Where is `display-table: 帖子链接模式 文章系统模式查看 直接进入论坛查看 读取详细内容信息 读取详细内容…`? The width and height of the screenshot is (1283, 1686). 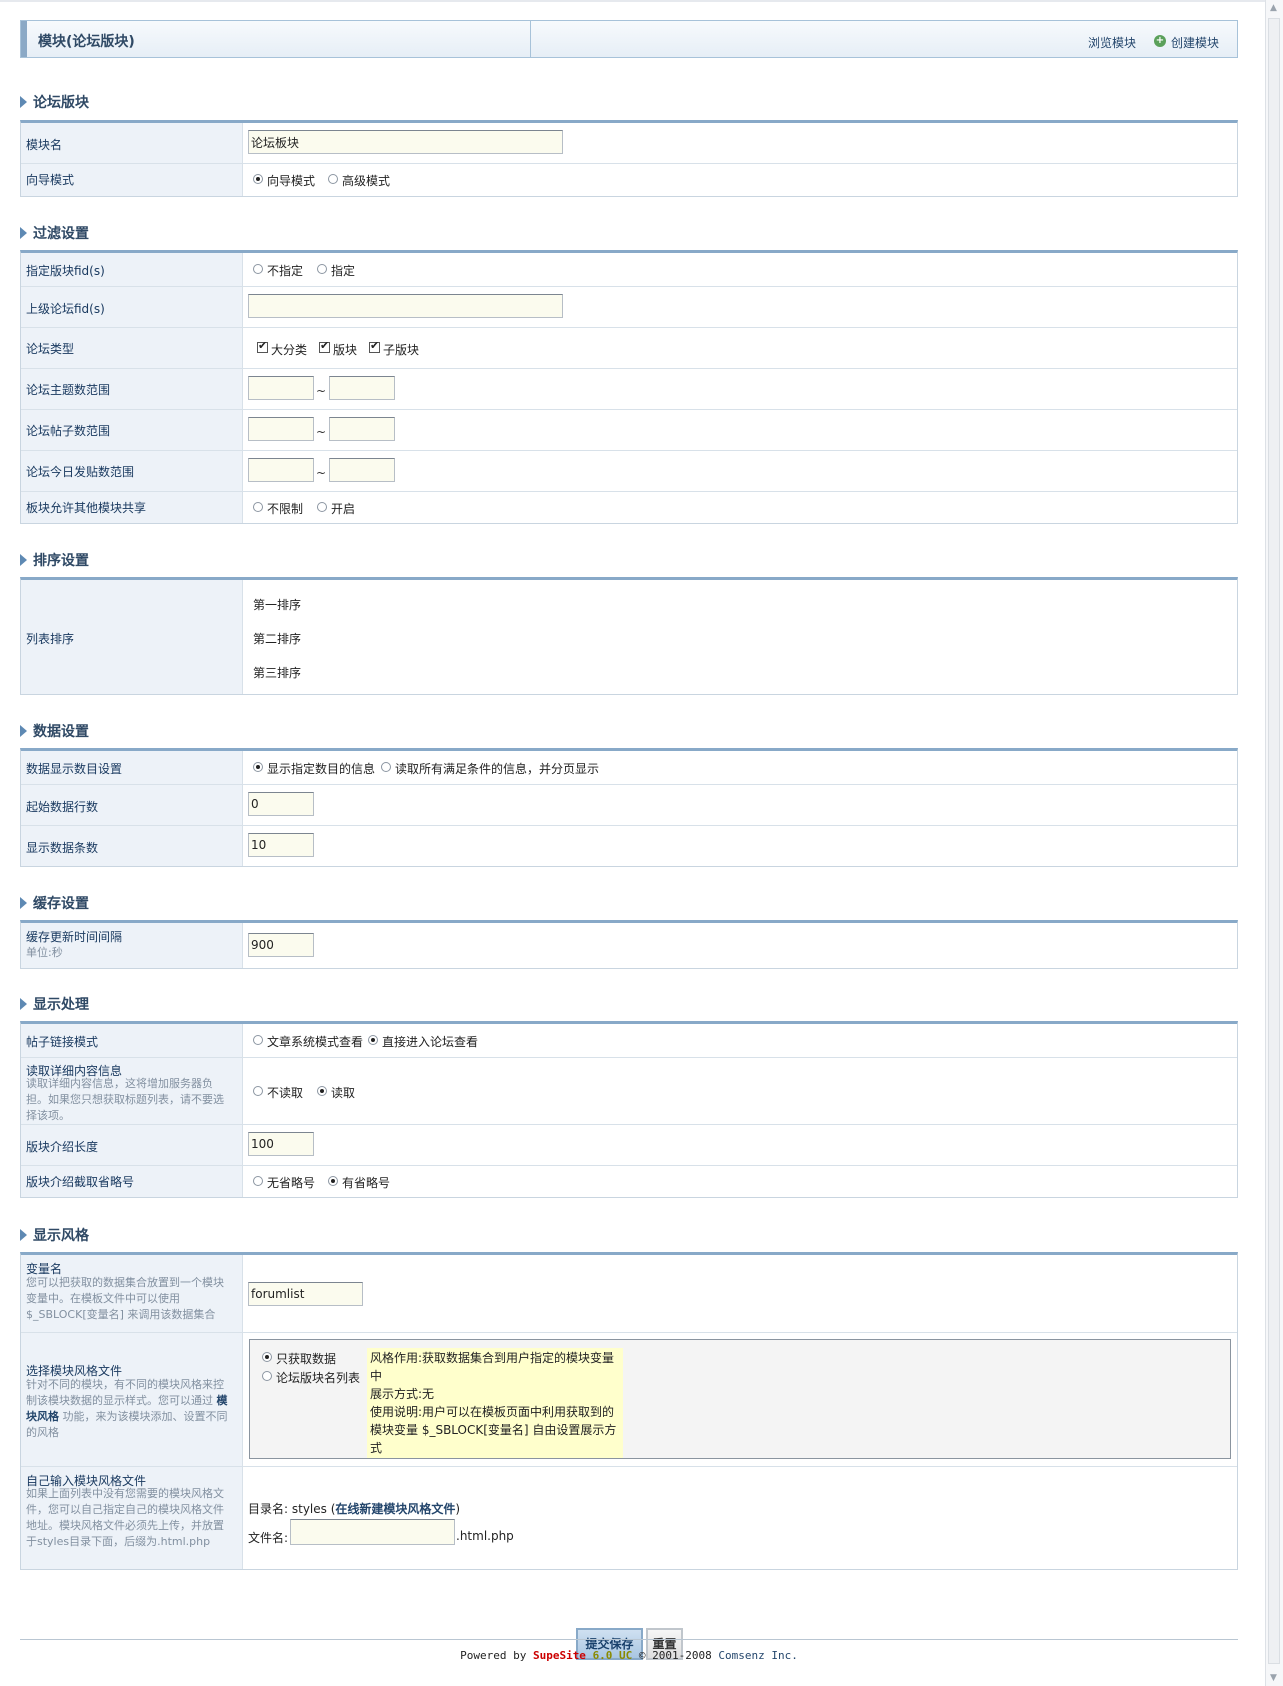
display-table: 帖子链接模式 文章系统模式查看 直接进入论坛查看 读取详细内容信息 读取详细内容… is located at coordinates (629, 1109).